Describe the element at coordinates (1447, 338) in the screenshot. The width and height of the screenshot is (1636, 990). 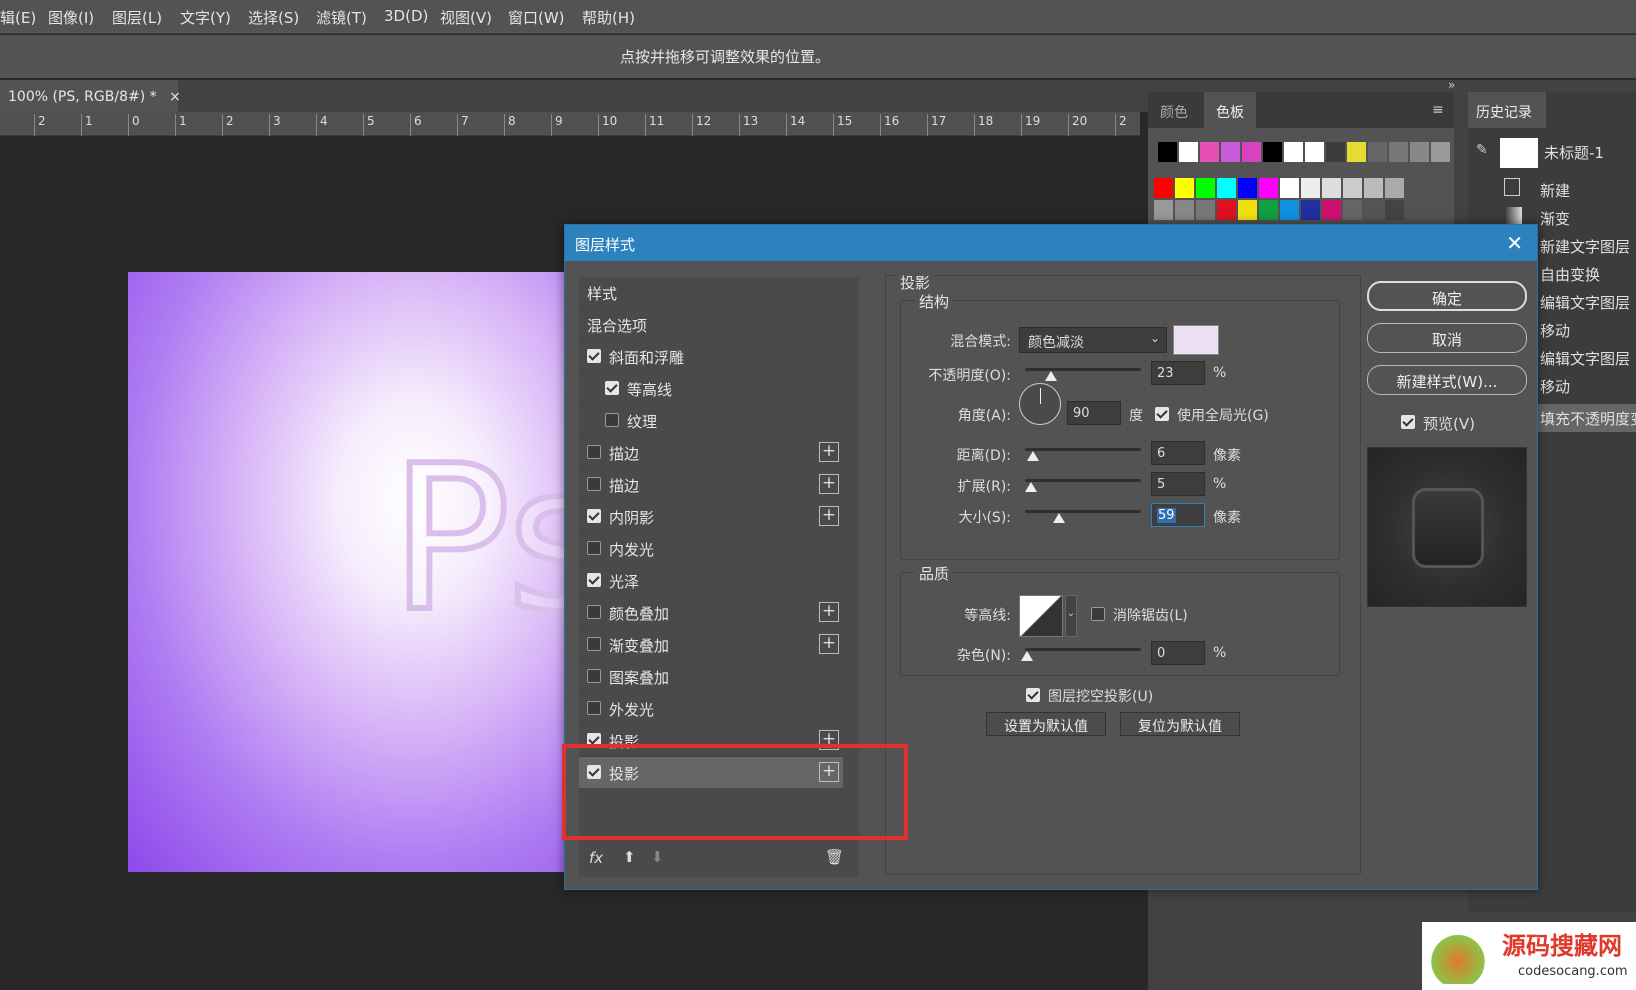
I see `cancel-button: 取消` at that location.